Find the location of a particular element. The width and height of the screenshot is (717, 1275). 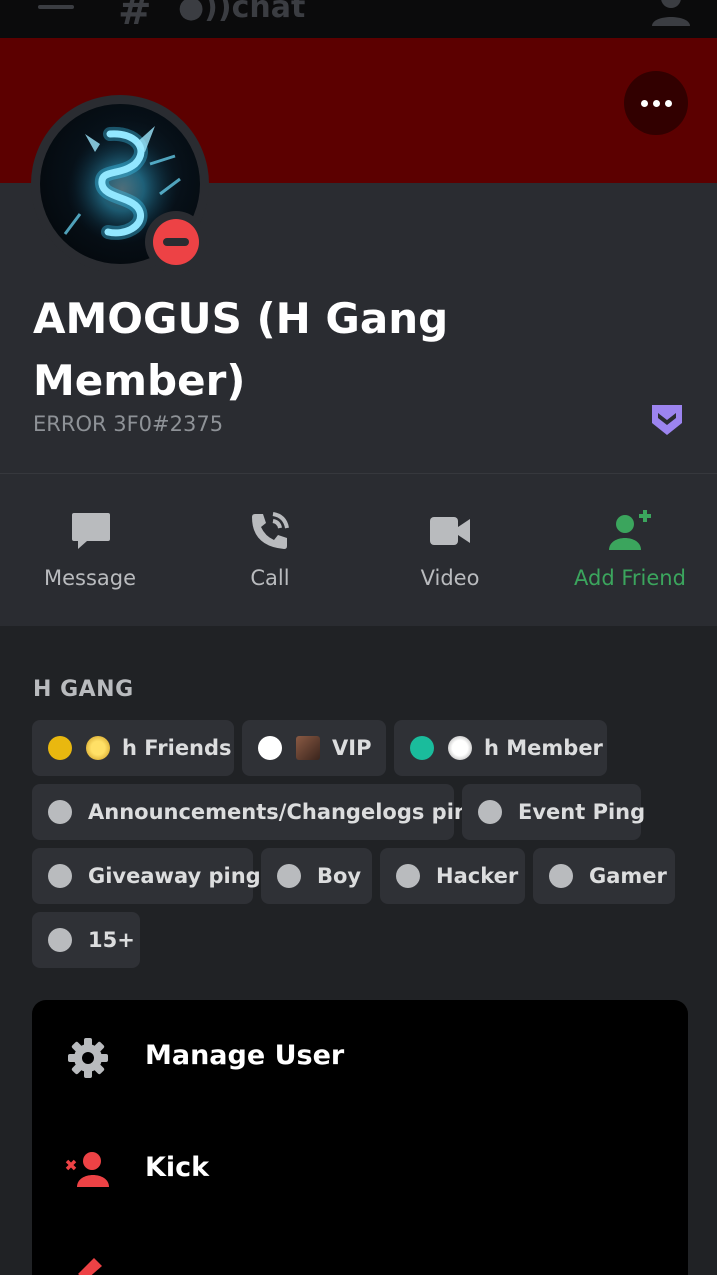

role-chip: Boy is located at coordinates (316, 876).